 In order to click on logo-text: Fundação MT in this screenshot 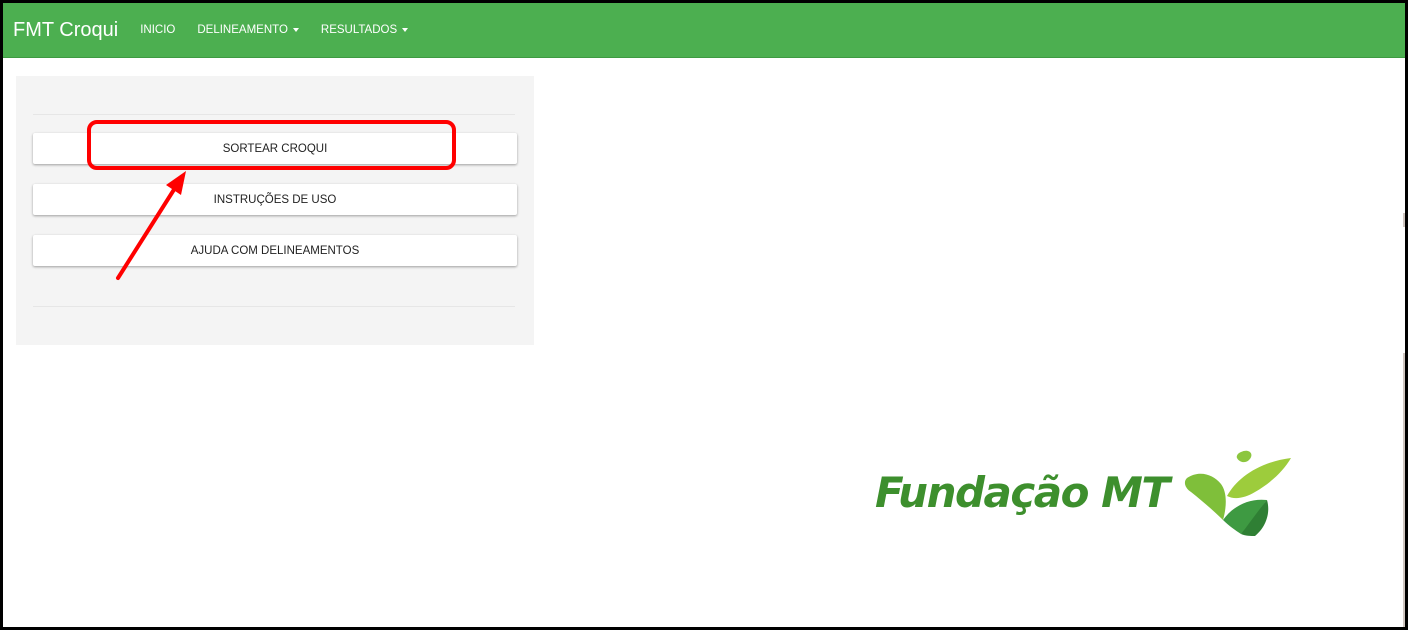, I will do `click(1022, 492)`.